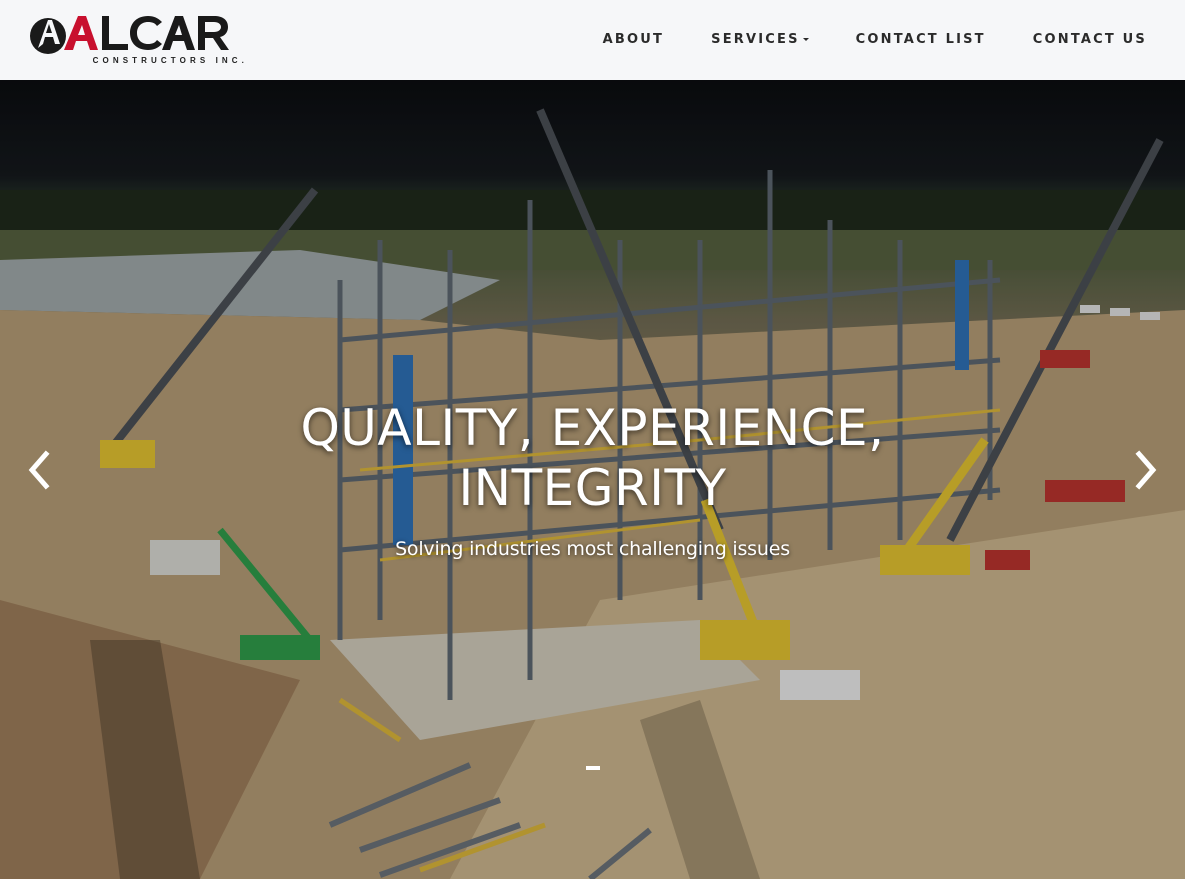  I want to click on nav-contact-list: CONTACT LIST, so click(921, 39).